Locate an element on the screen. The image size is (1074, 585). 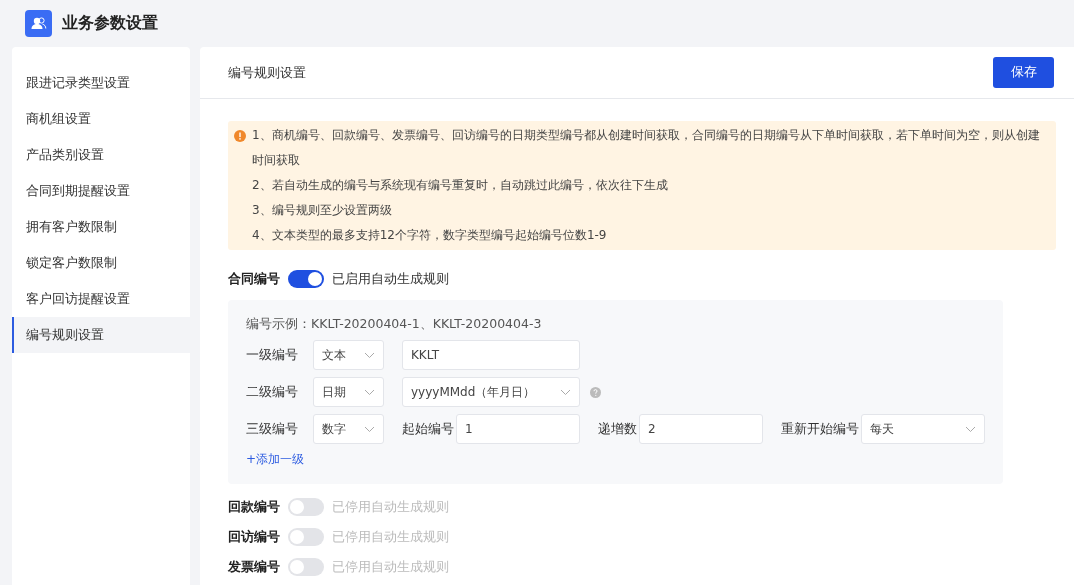
rule-label: 合同编号 is located at coordinates (254, 279).